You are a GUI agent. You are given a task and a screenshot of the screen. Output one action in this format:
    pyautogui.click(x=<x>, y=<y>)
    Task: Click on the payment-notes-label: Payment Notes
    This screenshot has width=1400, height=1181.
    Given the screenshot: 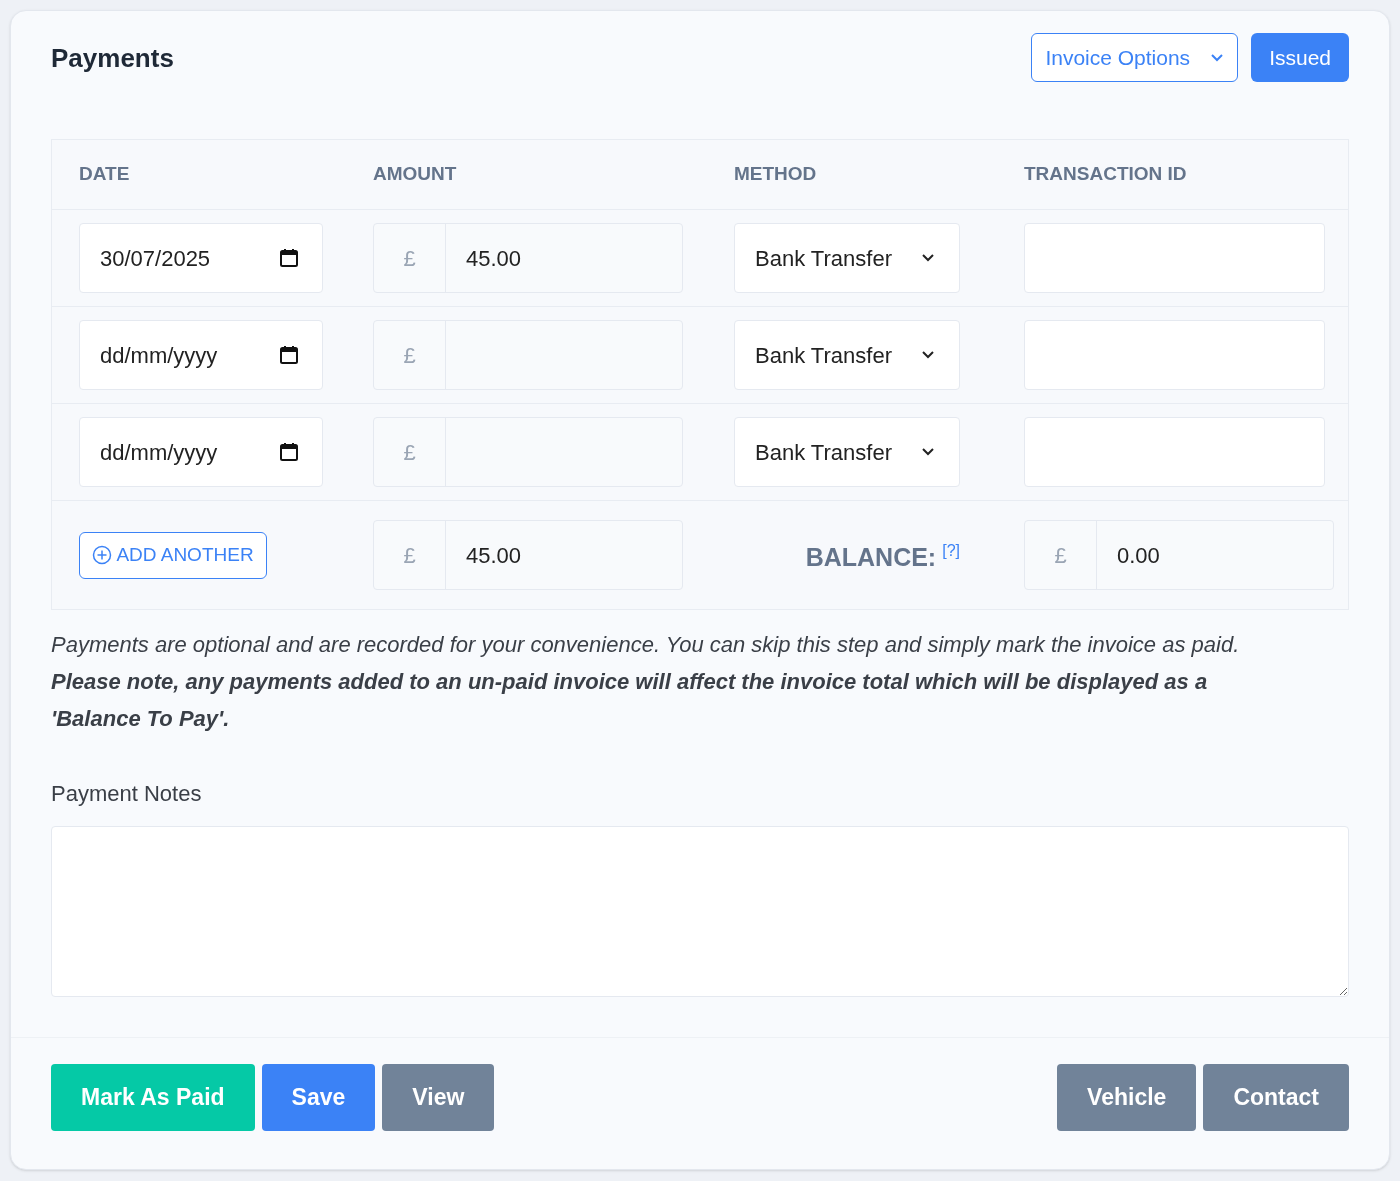 What is the action you would take?
    pyautogui.click(x=127, y=794)
    